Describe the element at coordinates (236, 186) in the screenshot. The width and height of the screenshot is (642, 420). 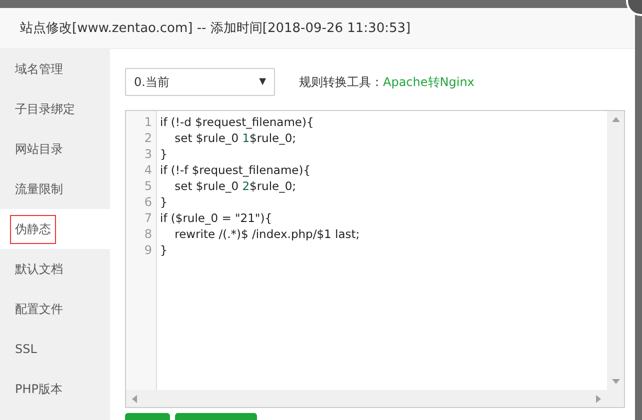
I see `code-line: set $rule_0 2$rule_0;` at that location.